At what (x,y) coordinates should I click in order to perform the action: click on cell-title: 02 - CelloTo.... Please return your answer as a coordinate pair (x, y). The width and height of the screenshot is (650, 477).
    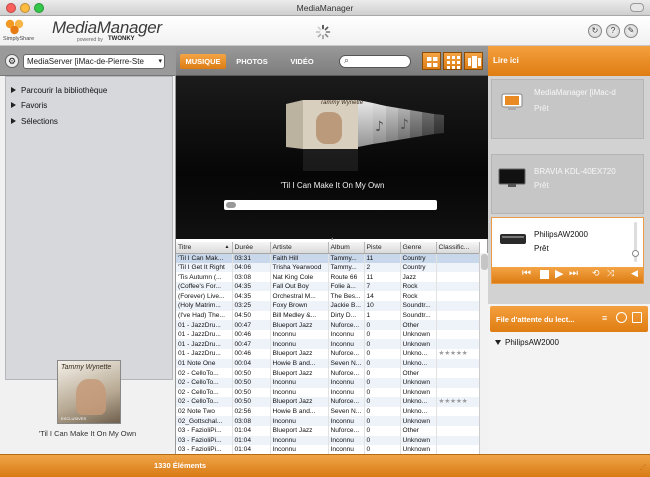
    Looking at the image, I should click on (204, 373).